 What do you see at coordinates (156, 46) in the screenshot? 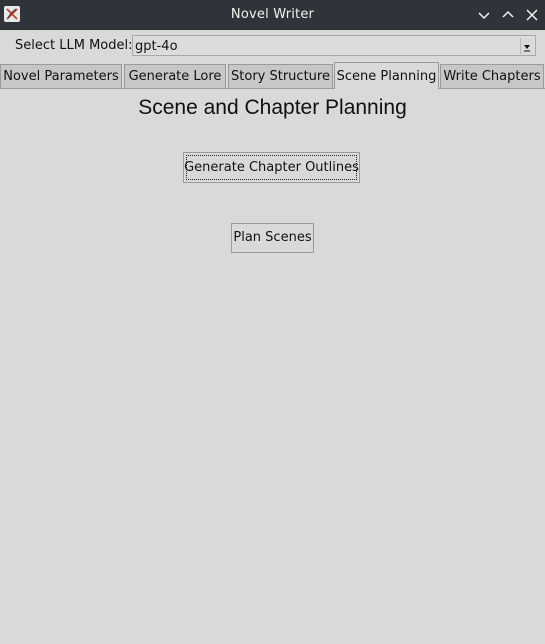
I see `model-combobox-value: gpt-4o` at bounding box center [156, 46].